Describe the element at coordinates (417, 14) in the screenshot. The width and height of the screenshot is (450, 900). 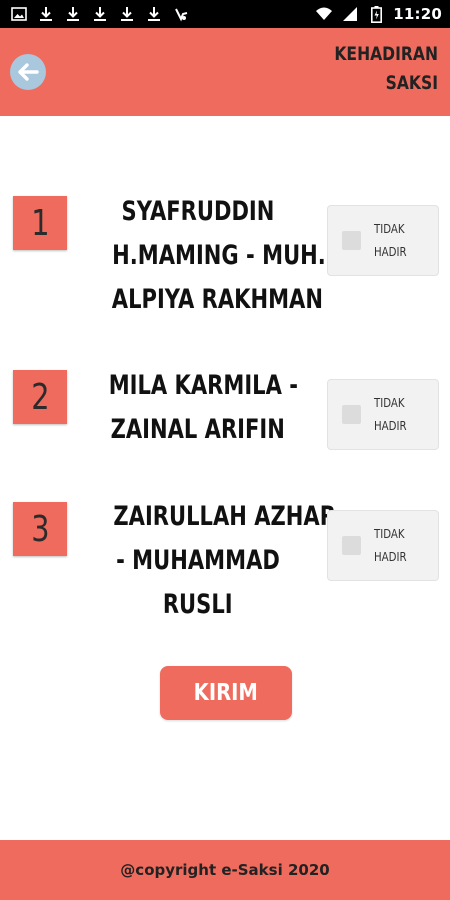
I see `status-time: 11:20` at that location.